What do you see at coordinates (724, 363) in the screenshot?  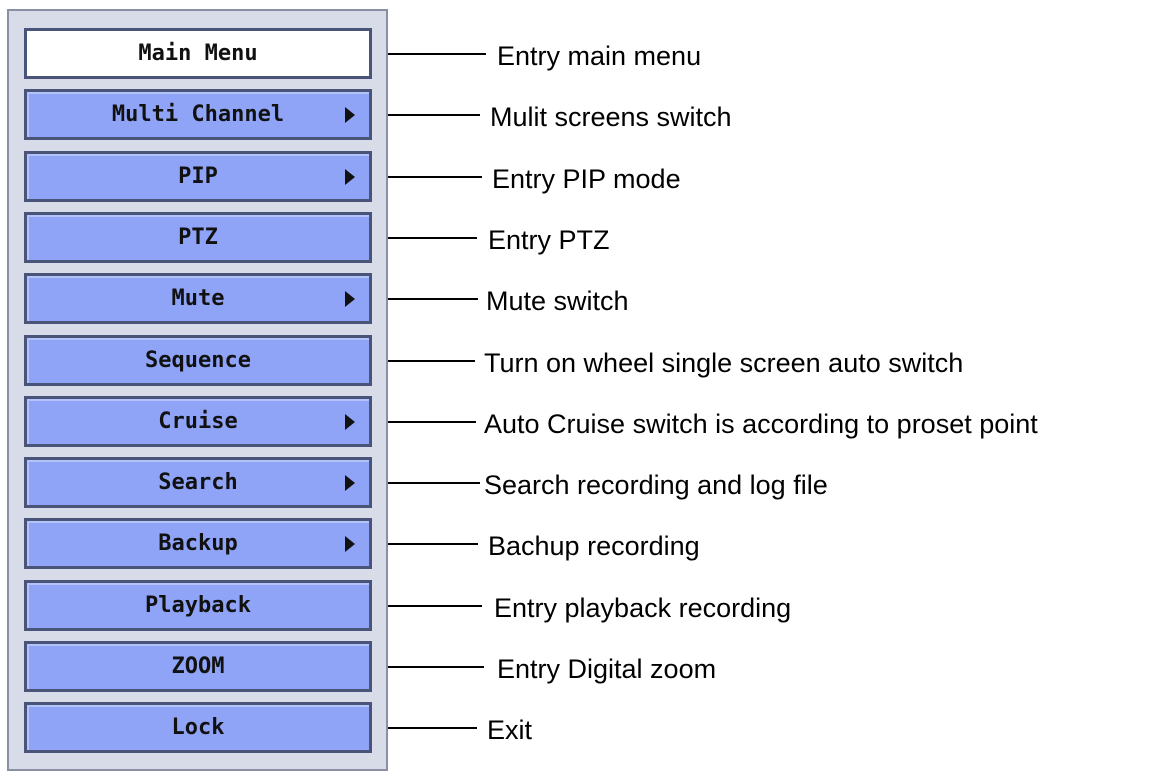 I see `description-sequence: Turn on wheel single screen auto switch` at bounding box center [724, 363].